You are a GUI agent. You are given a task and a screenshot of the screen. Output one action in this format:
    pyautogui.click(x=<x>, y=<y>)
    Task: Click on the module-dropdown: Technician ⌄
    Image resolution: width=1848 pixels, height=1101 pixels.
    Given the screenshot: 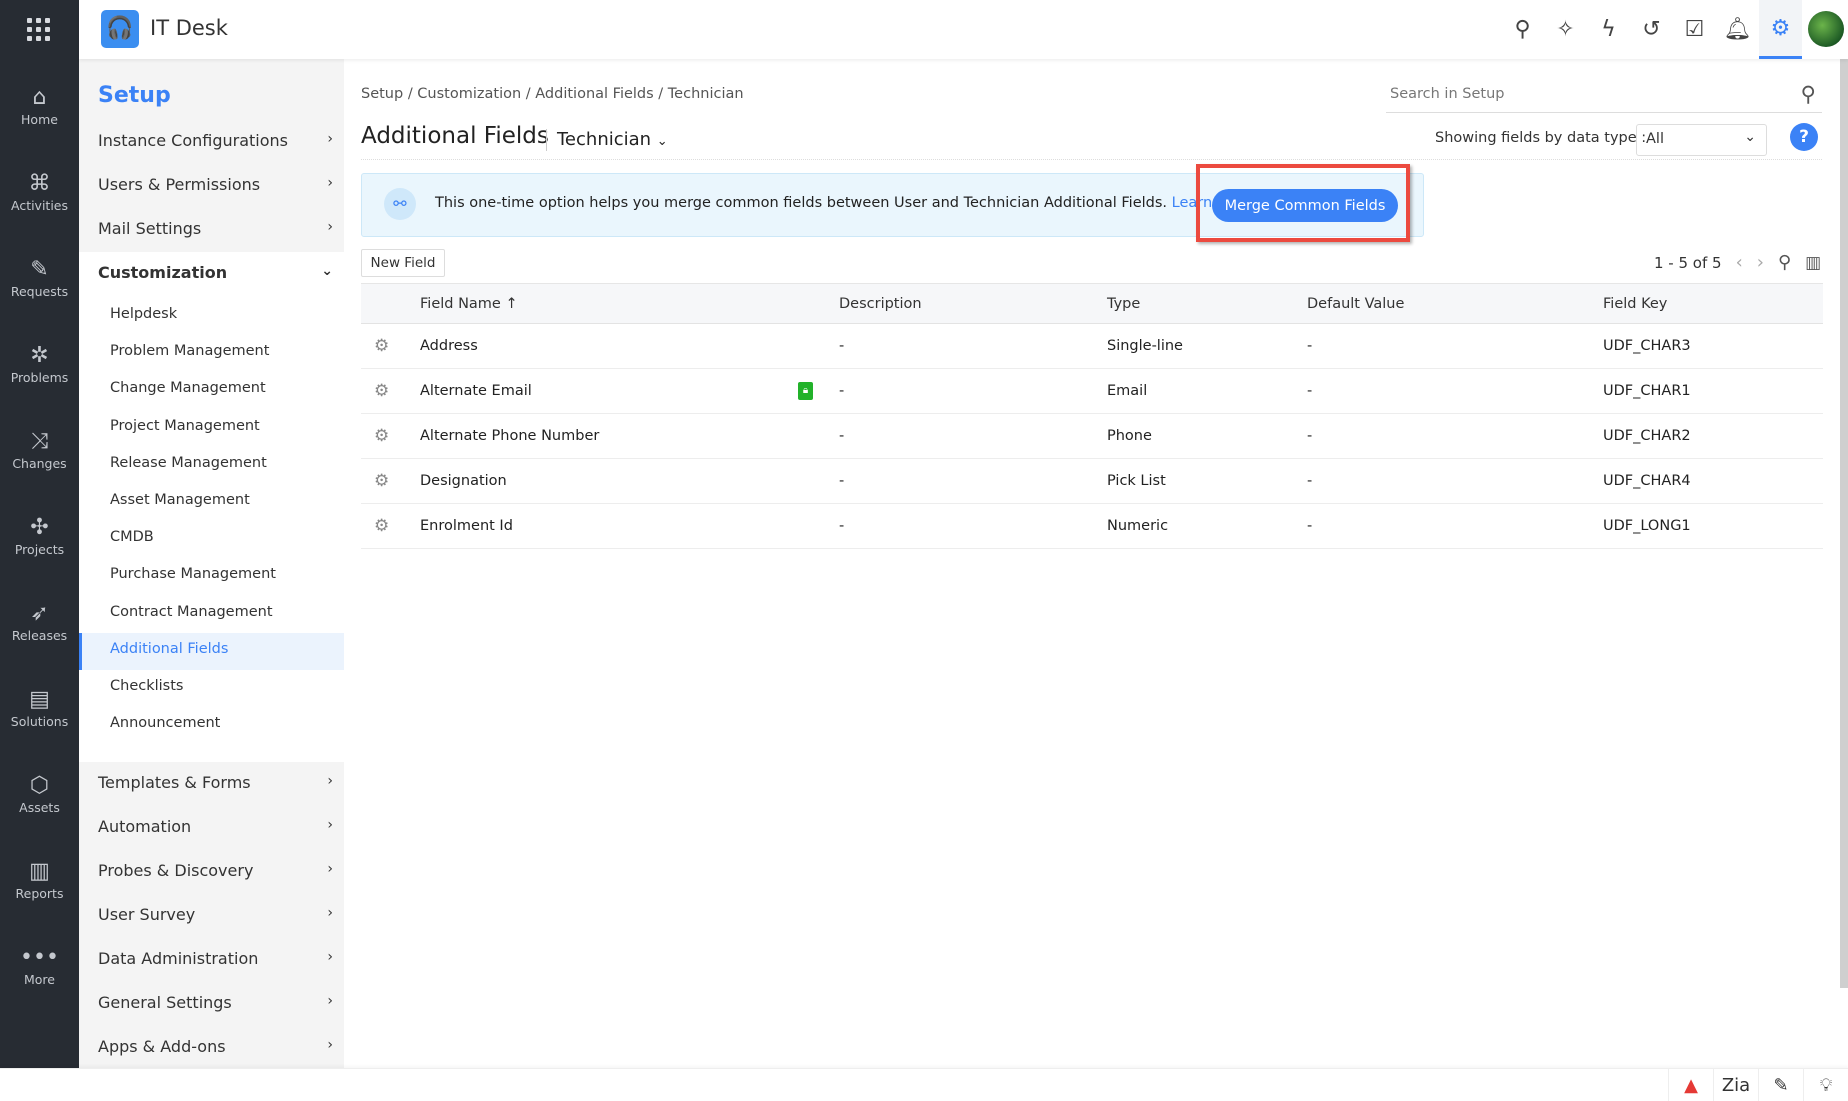 What is the action you would take?
    pyautogui.click(x=612, y=139)
    